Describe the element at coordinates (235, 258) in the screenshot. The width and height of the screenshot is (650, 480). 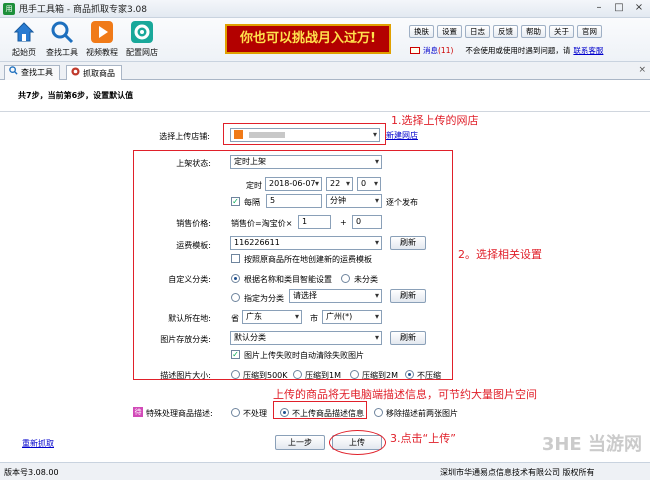
I see `freight-checkbox` at that location.